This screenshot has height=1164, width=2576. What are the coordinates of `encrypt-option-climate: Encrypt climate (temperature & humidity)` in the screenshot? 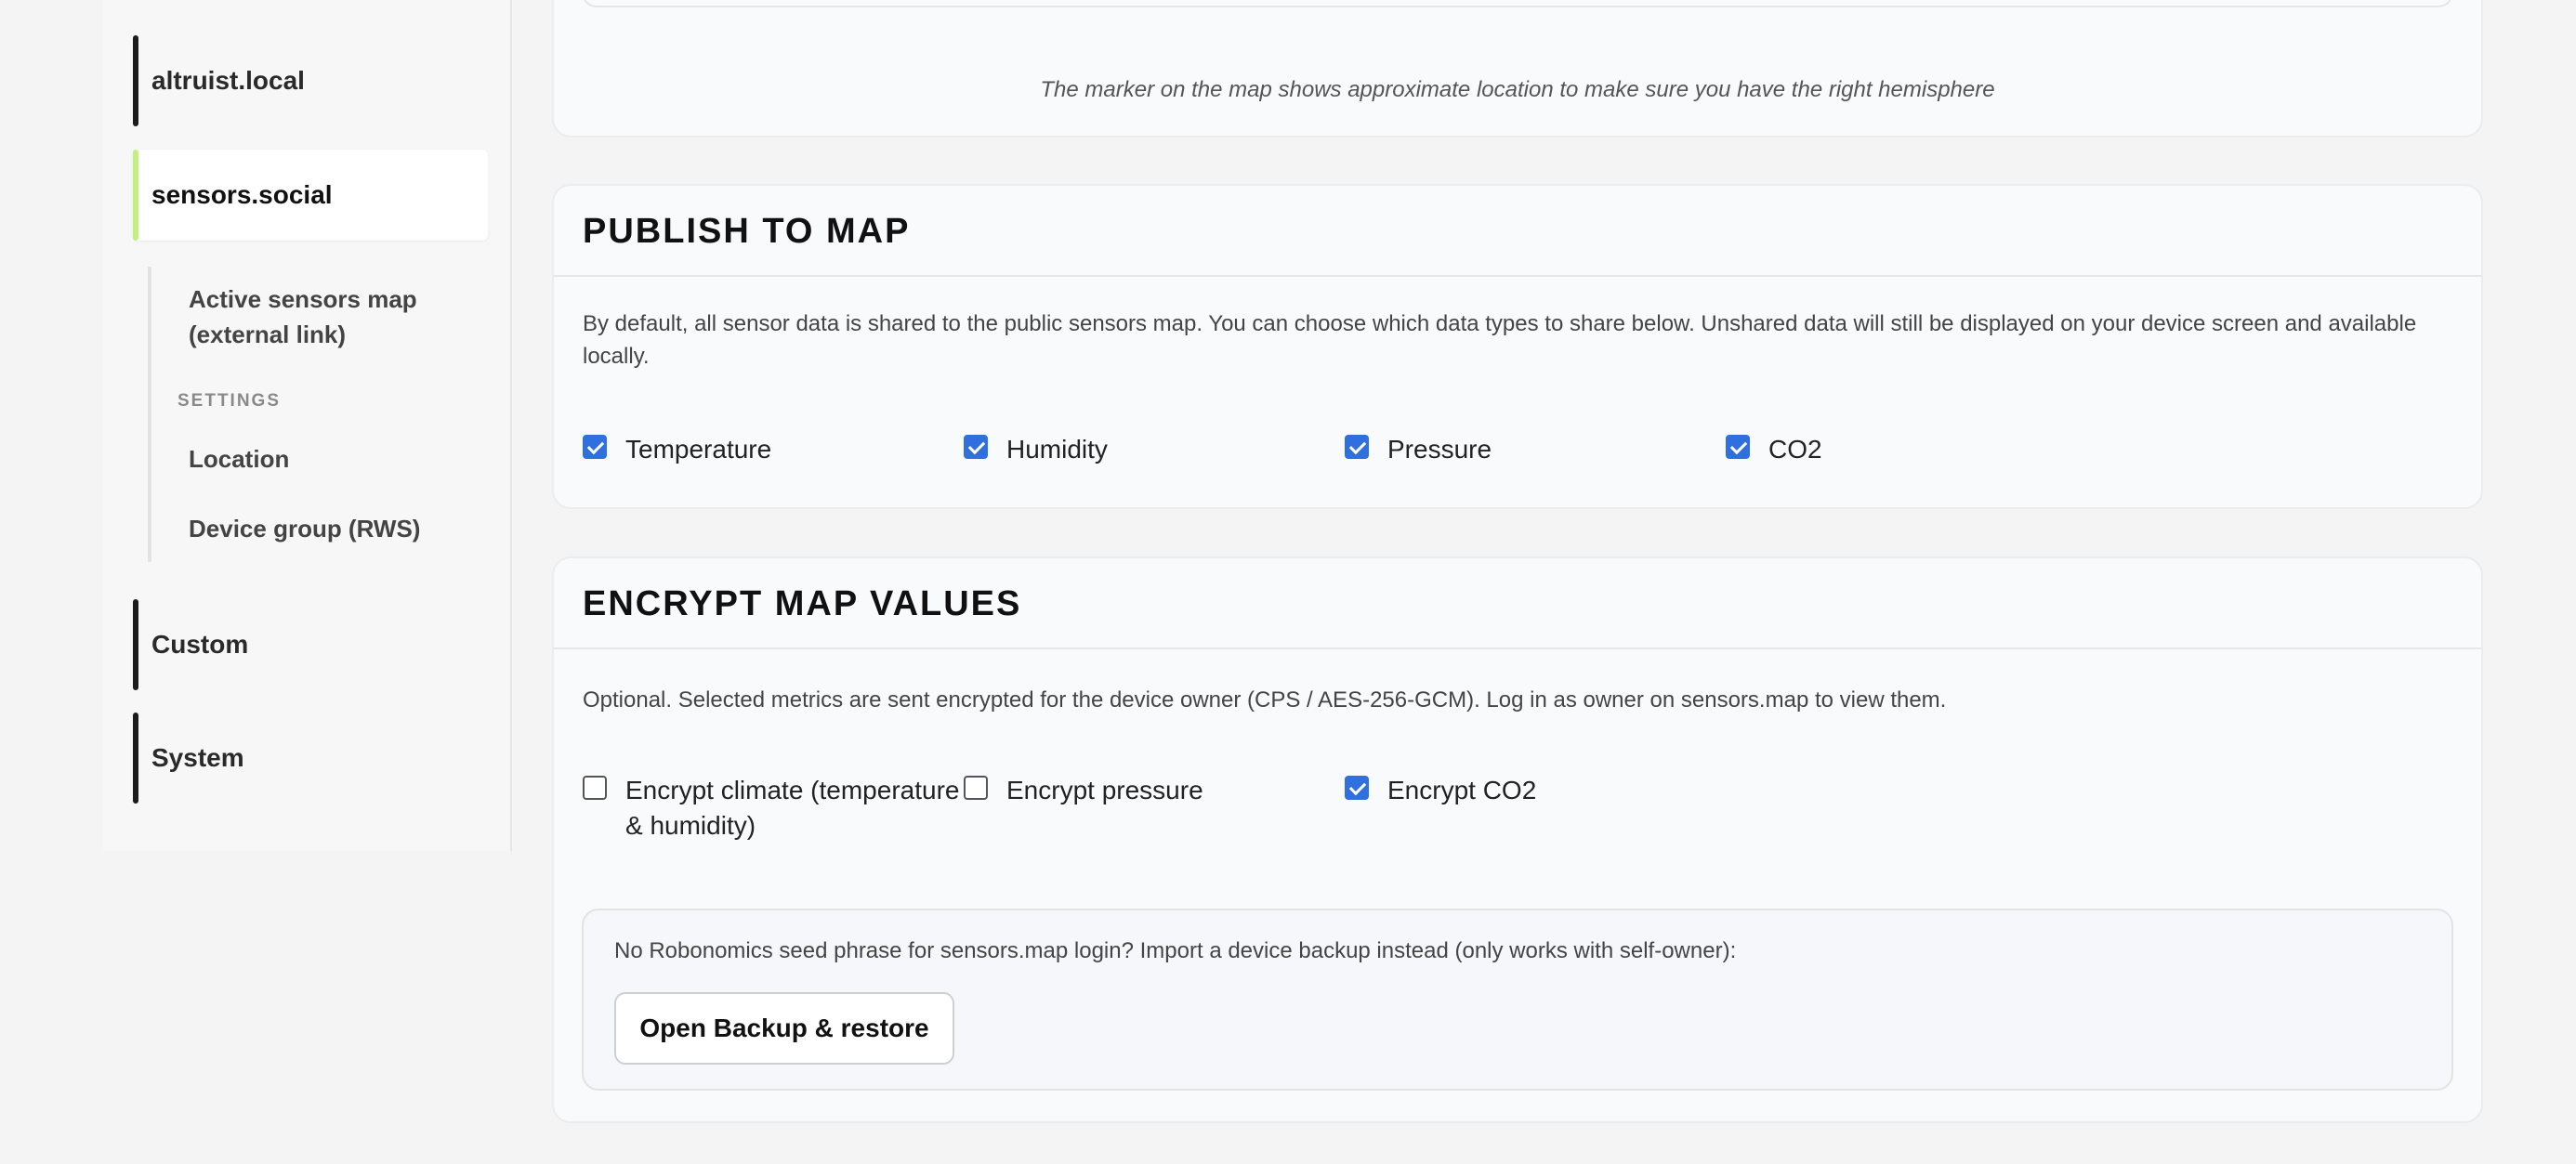 It's located at (773, 808).